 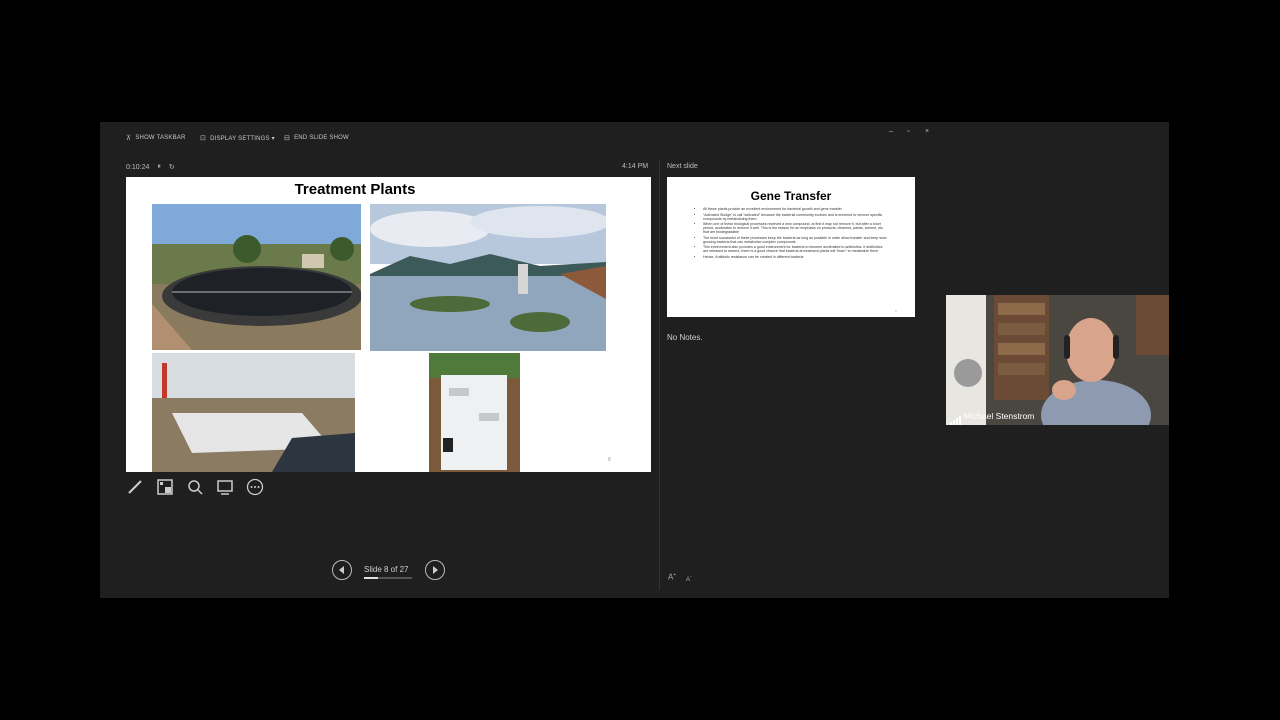 What do you see at coordinates (672, 577) in the screenshot?
I see `increase-font-button: A+` at bounding box center [672, 577].